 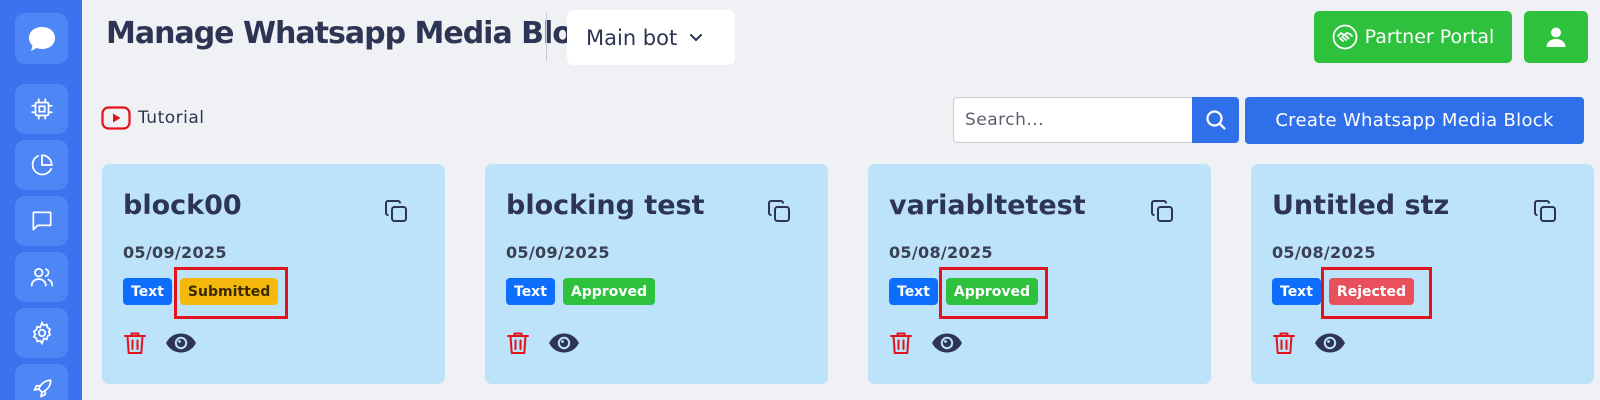 I want to click on handshake-icon, so click(x=1345, y=37).